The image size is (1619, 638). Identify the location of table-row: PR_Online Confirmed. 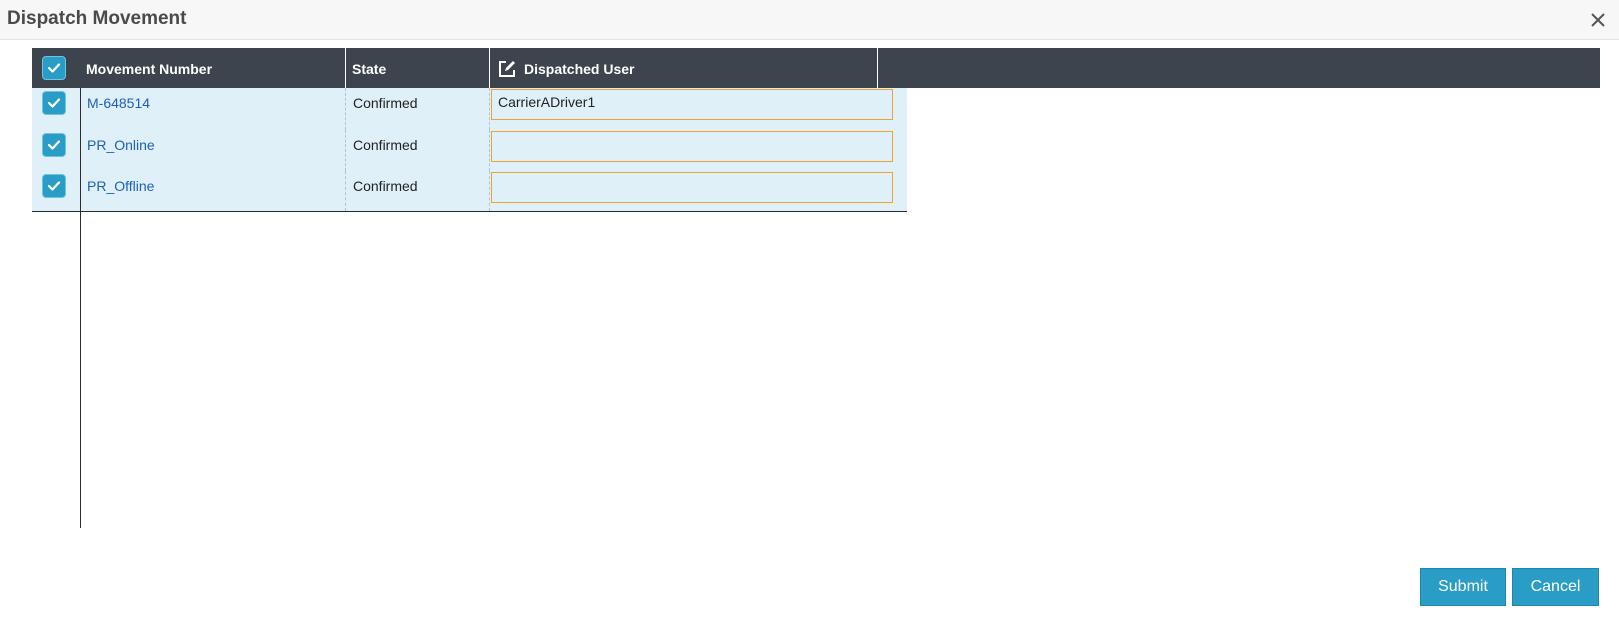
(469, 150).